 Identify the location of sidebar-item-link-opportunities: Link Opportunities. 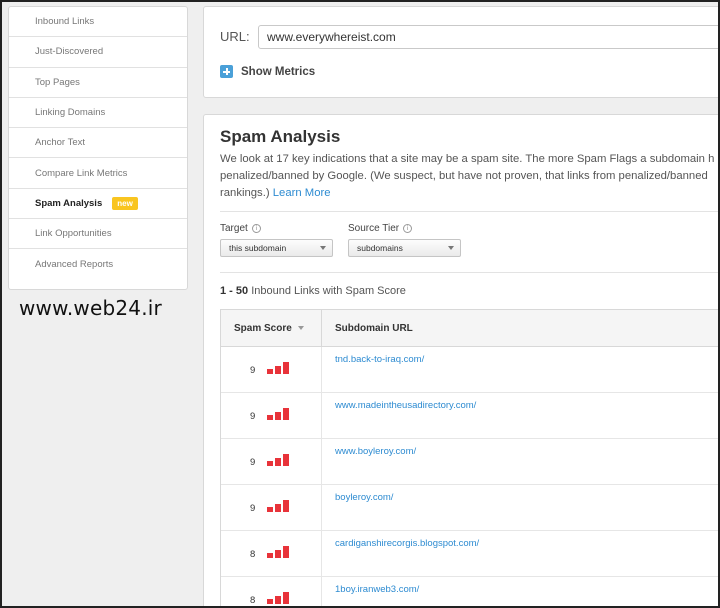
(98, 234).